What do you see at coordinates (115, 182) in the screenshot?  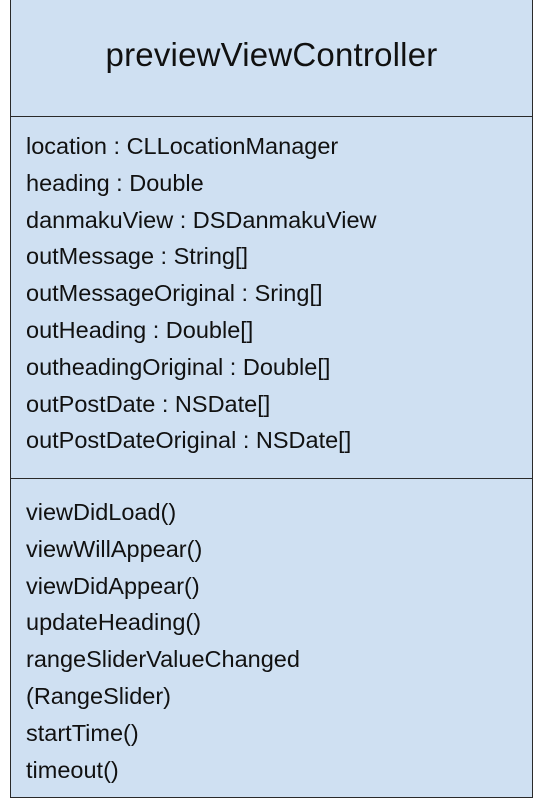 I see `attribute-heading: heading : Double` at bounding box center [115, 182].